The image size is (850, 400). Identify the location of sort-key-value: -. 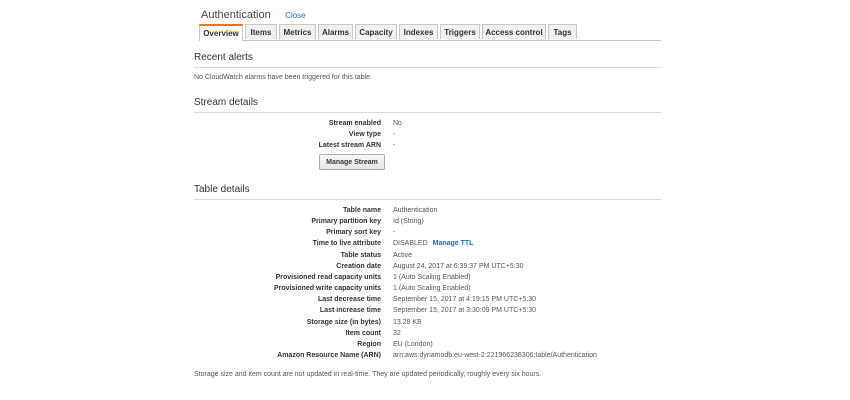
(394, 232).